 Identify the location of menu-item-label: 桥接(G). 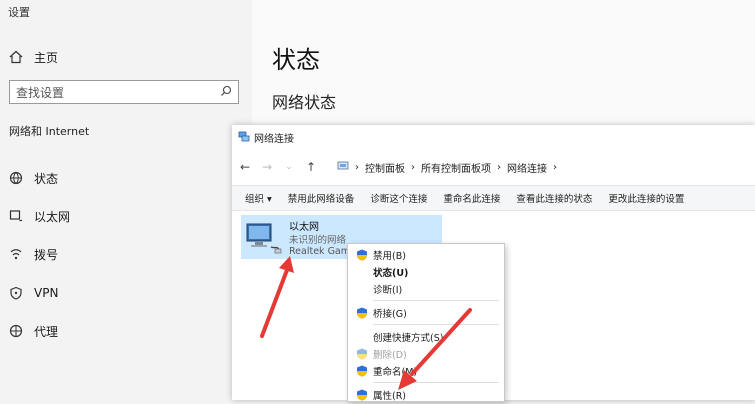
(390, 314).